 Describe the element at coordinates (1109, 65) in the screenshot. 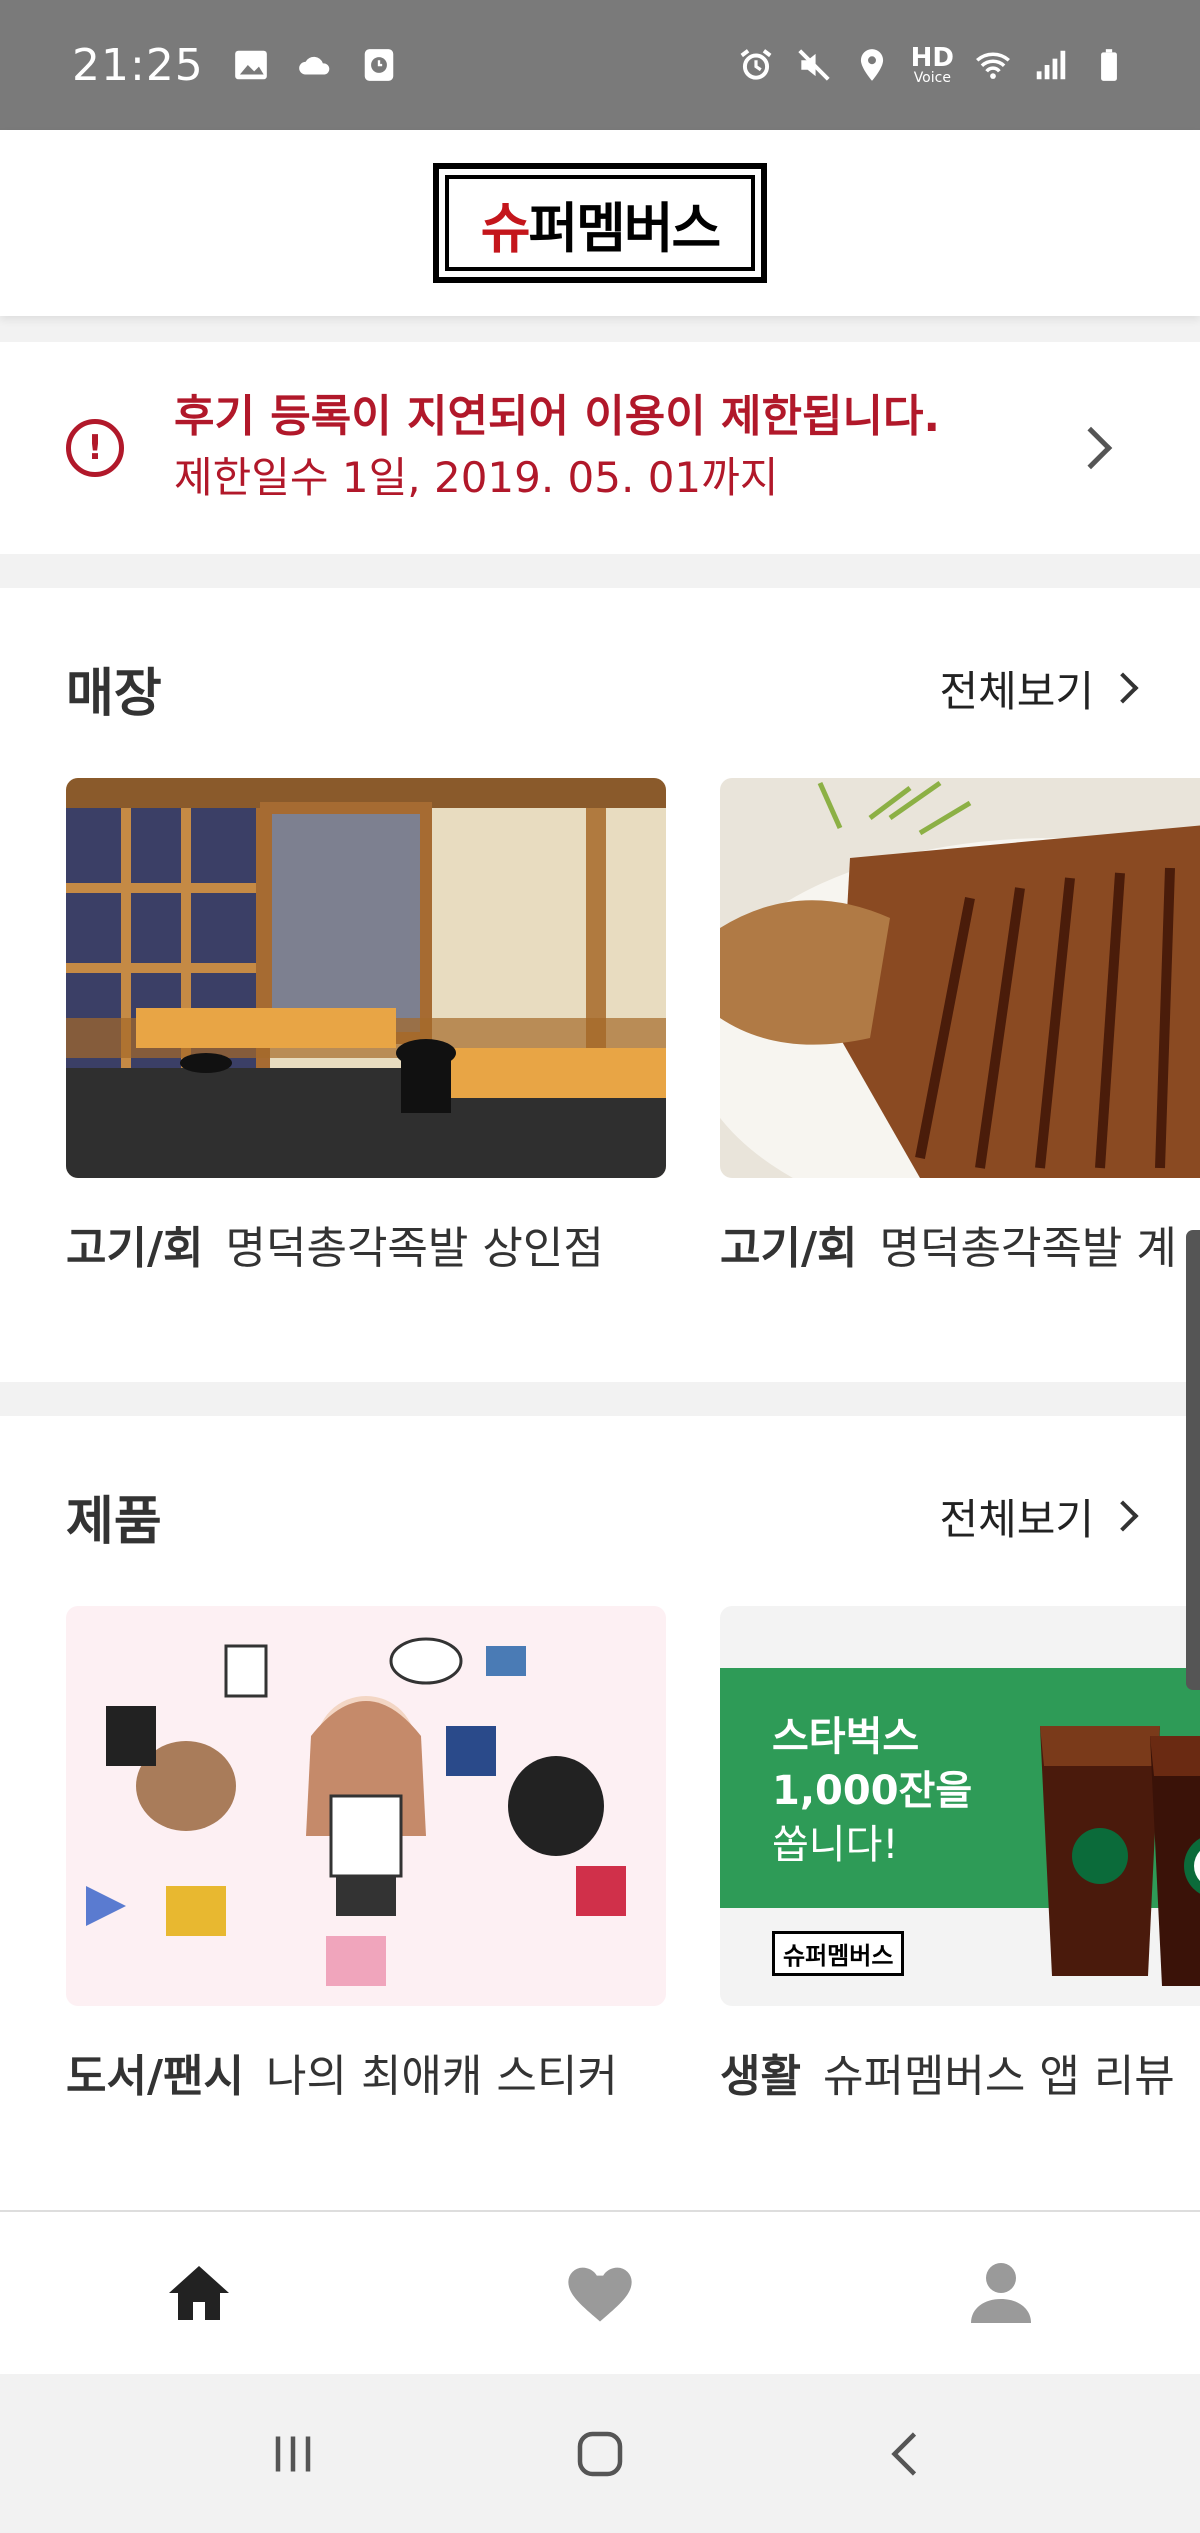

I see `battery-icon` at that location.